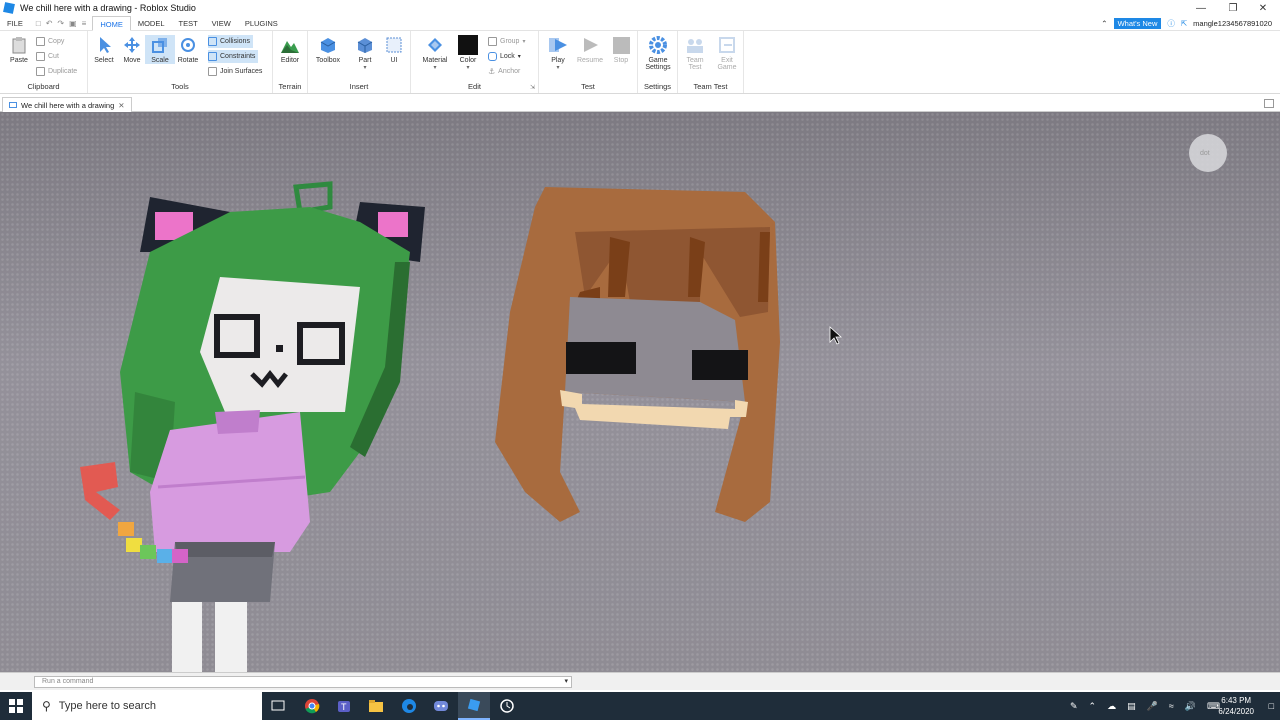  I want to click on resume-button: Resume, so click(590, 49).